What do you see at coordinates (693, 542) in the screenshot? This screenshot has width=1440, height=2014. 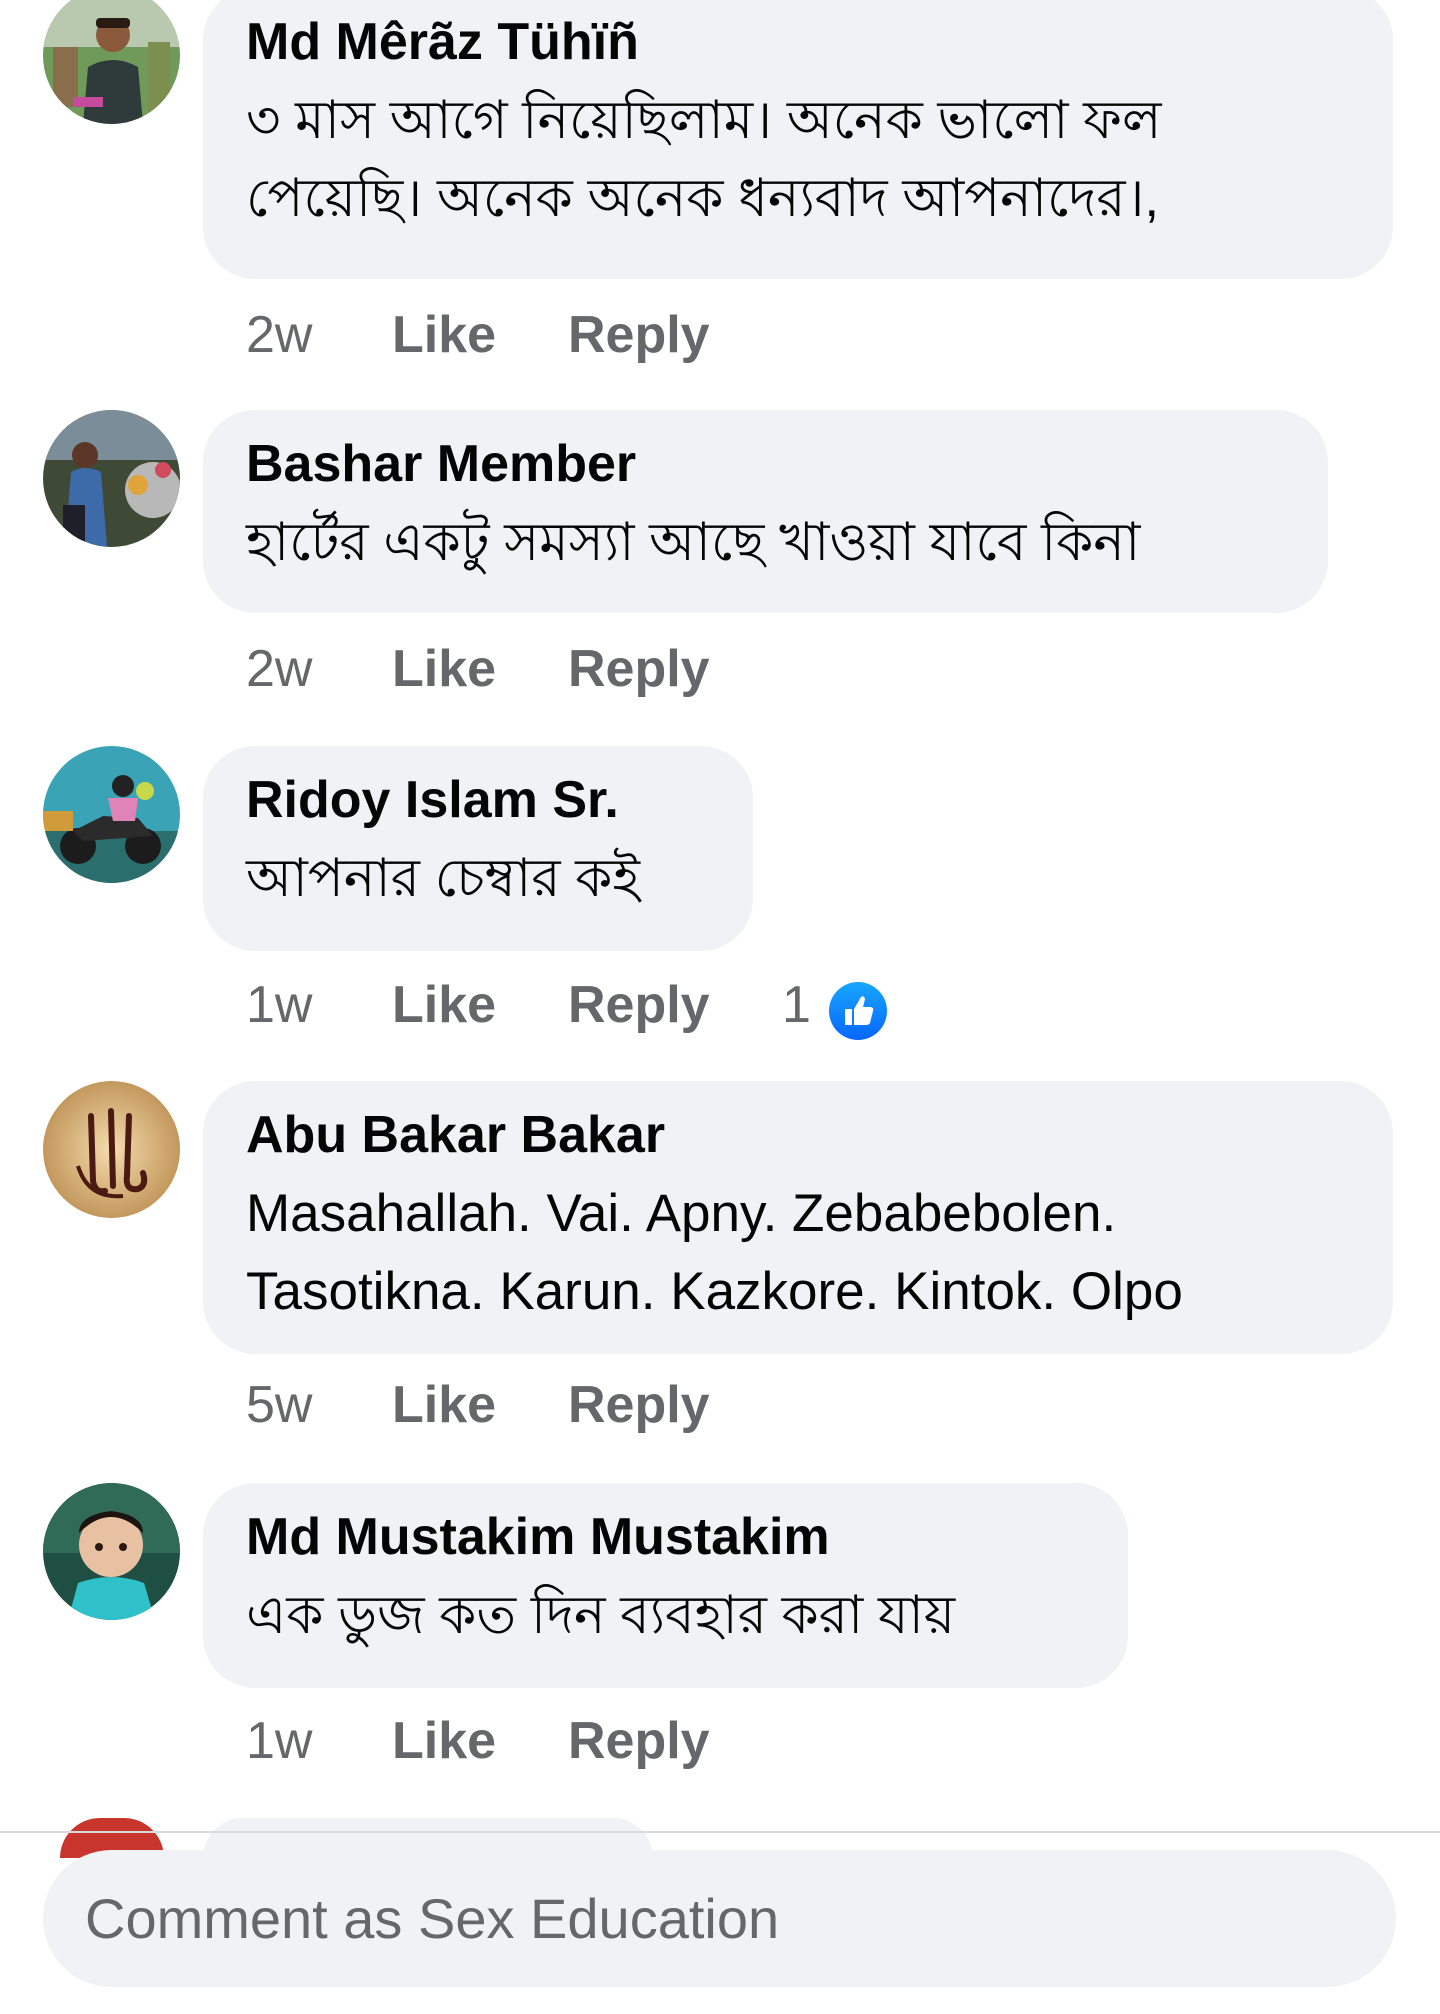 I see `comment-text: হার্টের একটু সমস্যা আছে খাওয়া যাবে কিনা` at bounding box center [693, 542].